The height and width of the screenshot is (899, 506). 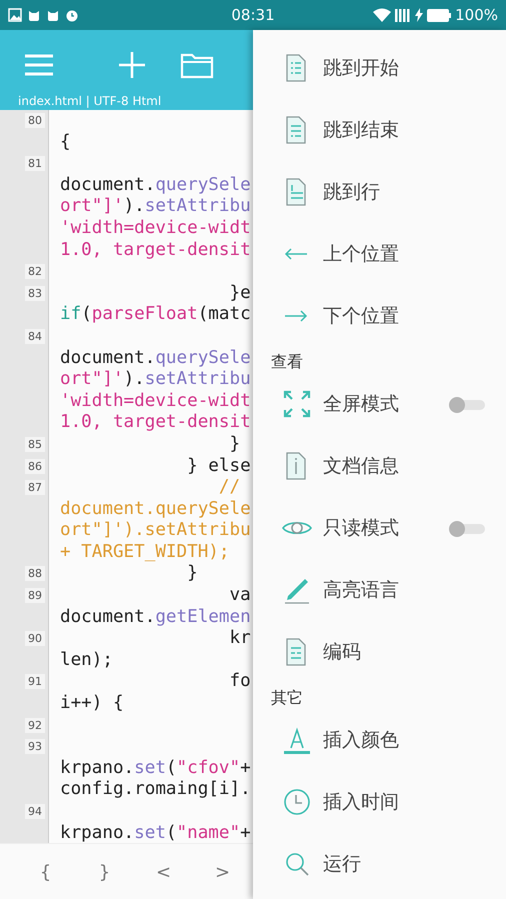 What do you see at coordinates (403, 15) in the screenshot?
I see `signal-icon` at bounding box center [403, 15].